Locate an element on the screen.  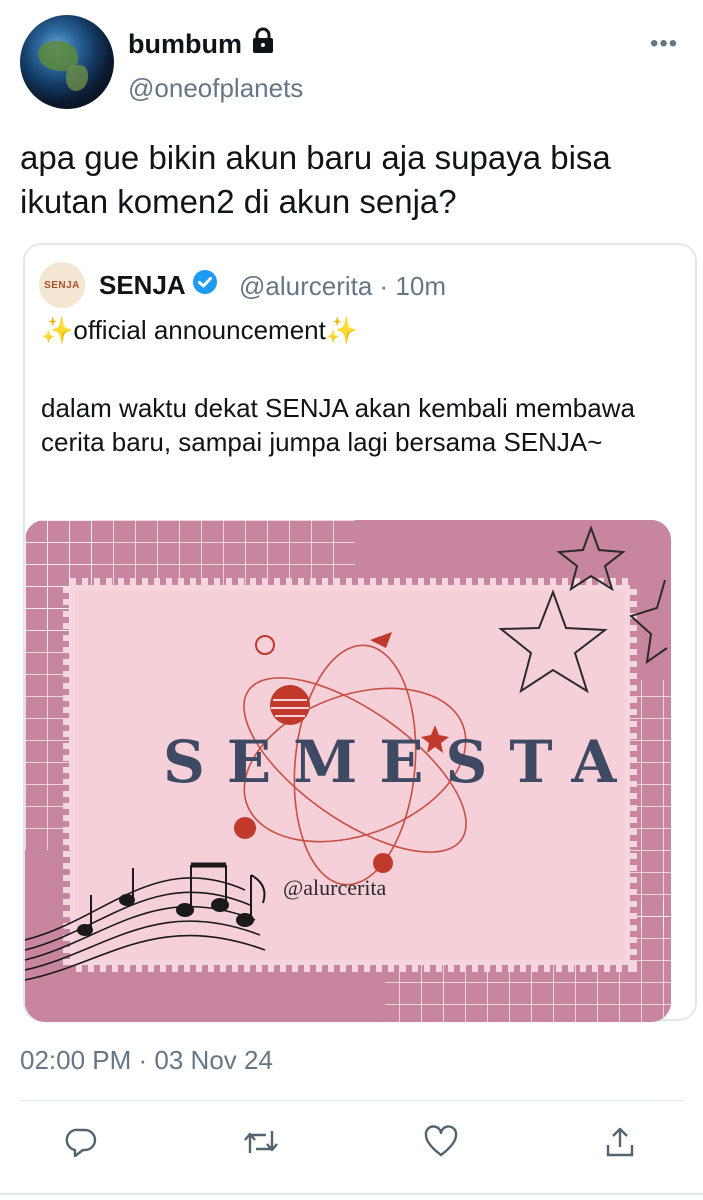
retweet-icon is located at coordinates (261, 1142).